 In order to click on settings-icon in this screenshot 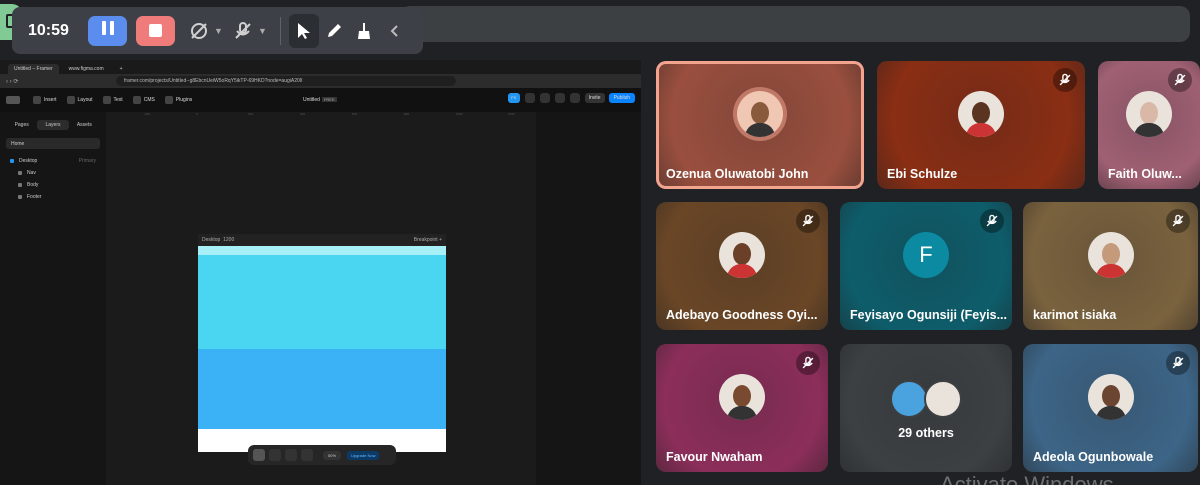, I will do `click(544, 98)`.